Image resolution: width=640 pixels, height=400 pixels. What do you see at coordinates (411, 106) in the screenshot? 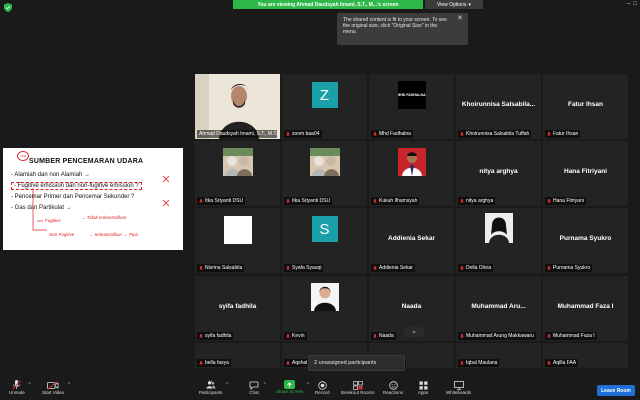
I see `participant-tile: MHD FADHALNA Mhd Fadhalna` at bounding box center [411, 106].